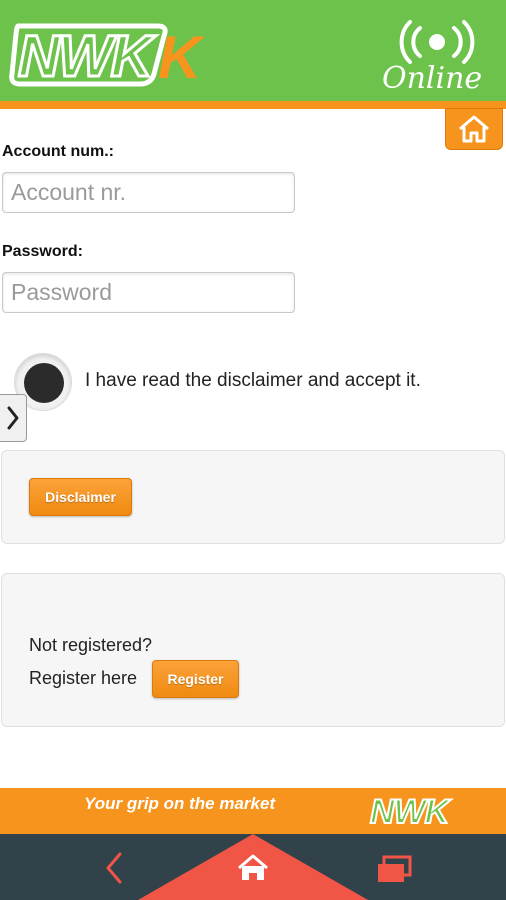  I want to click on password-label: Password:, so click(42, 251).